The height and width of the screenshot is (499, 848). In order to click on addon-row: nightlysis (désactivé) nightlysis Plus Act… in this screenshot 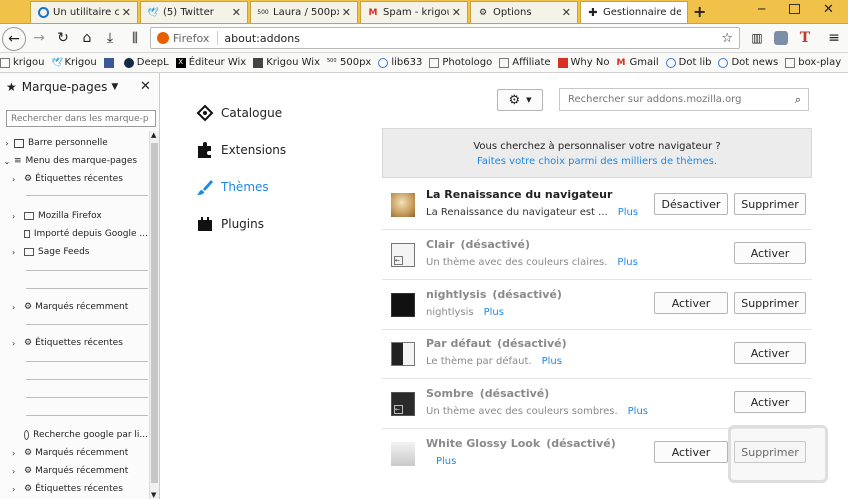, I will do `click(597, 305)`.